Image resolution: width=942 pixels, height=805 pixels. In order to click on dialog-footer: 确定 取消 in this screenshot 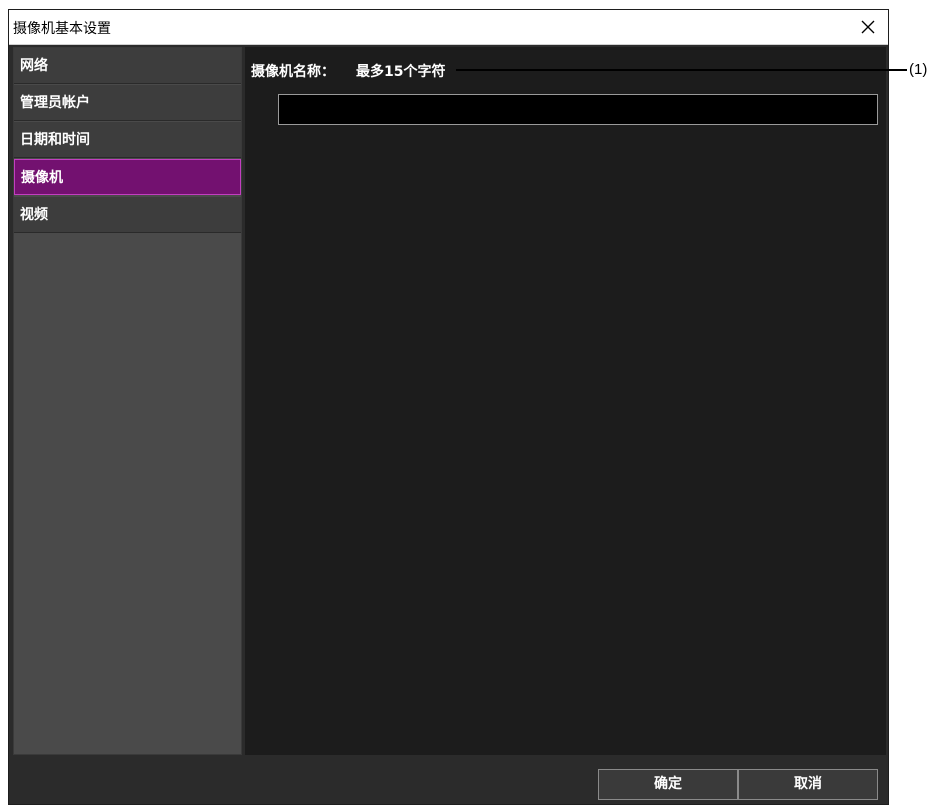, I will do `click(448, 781)`.